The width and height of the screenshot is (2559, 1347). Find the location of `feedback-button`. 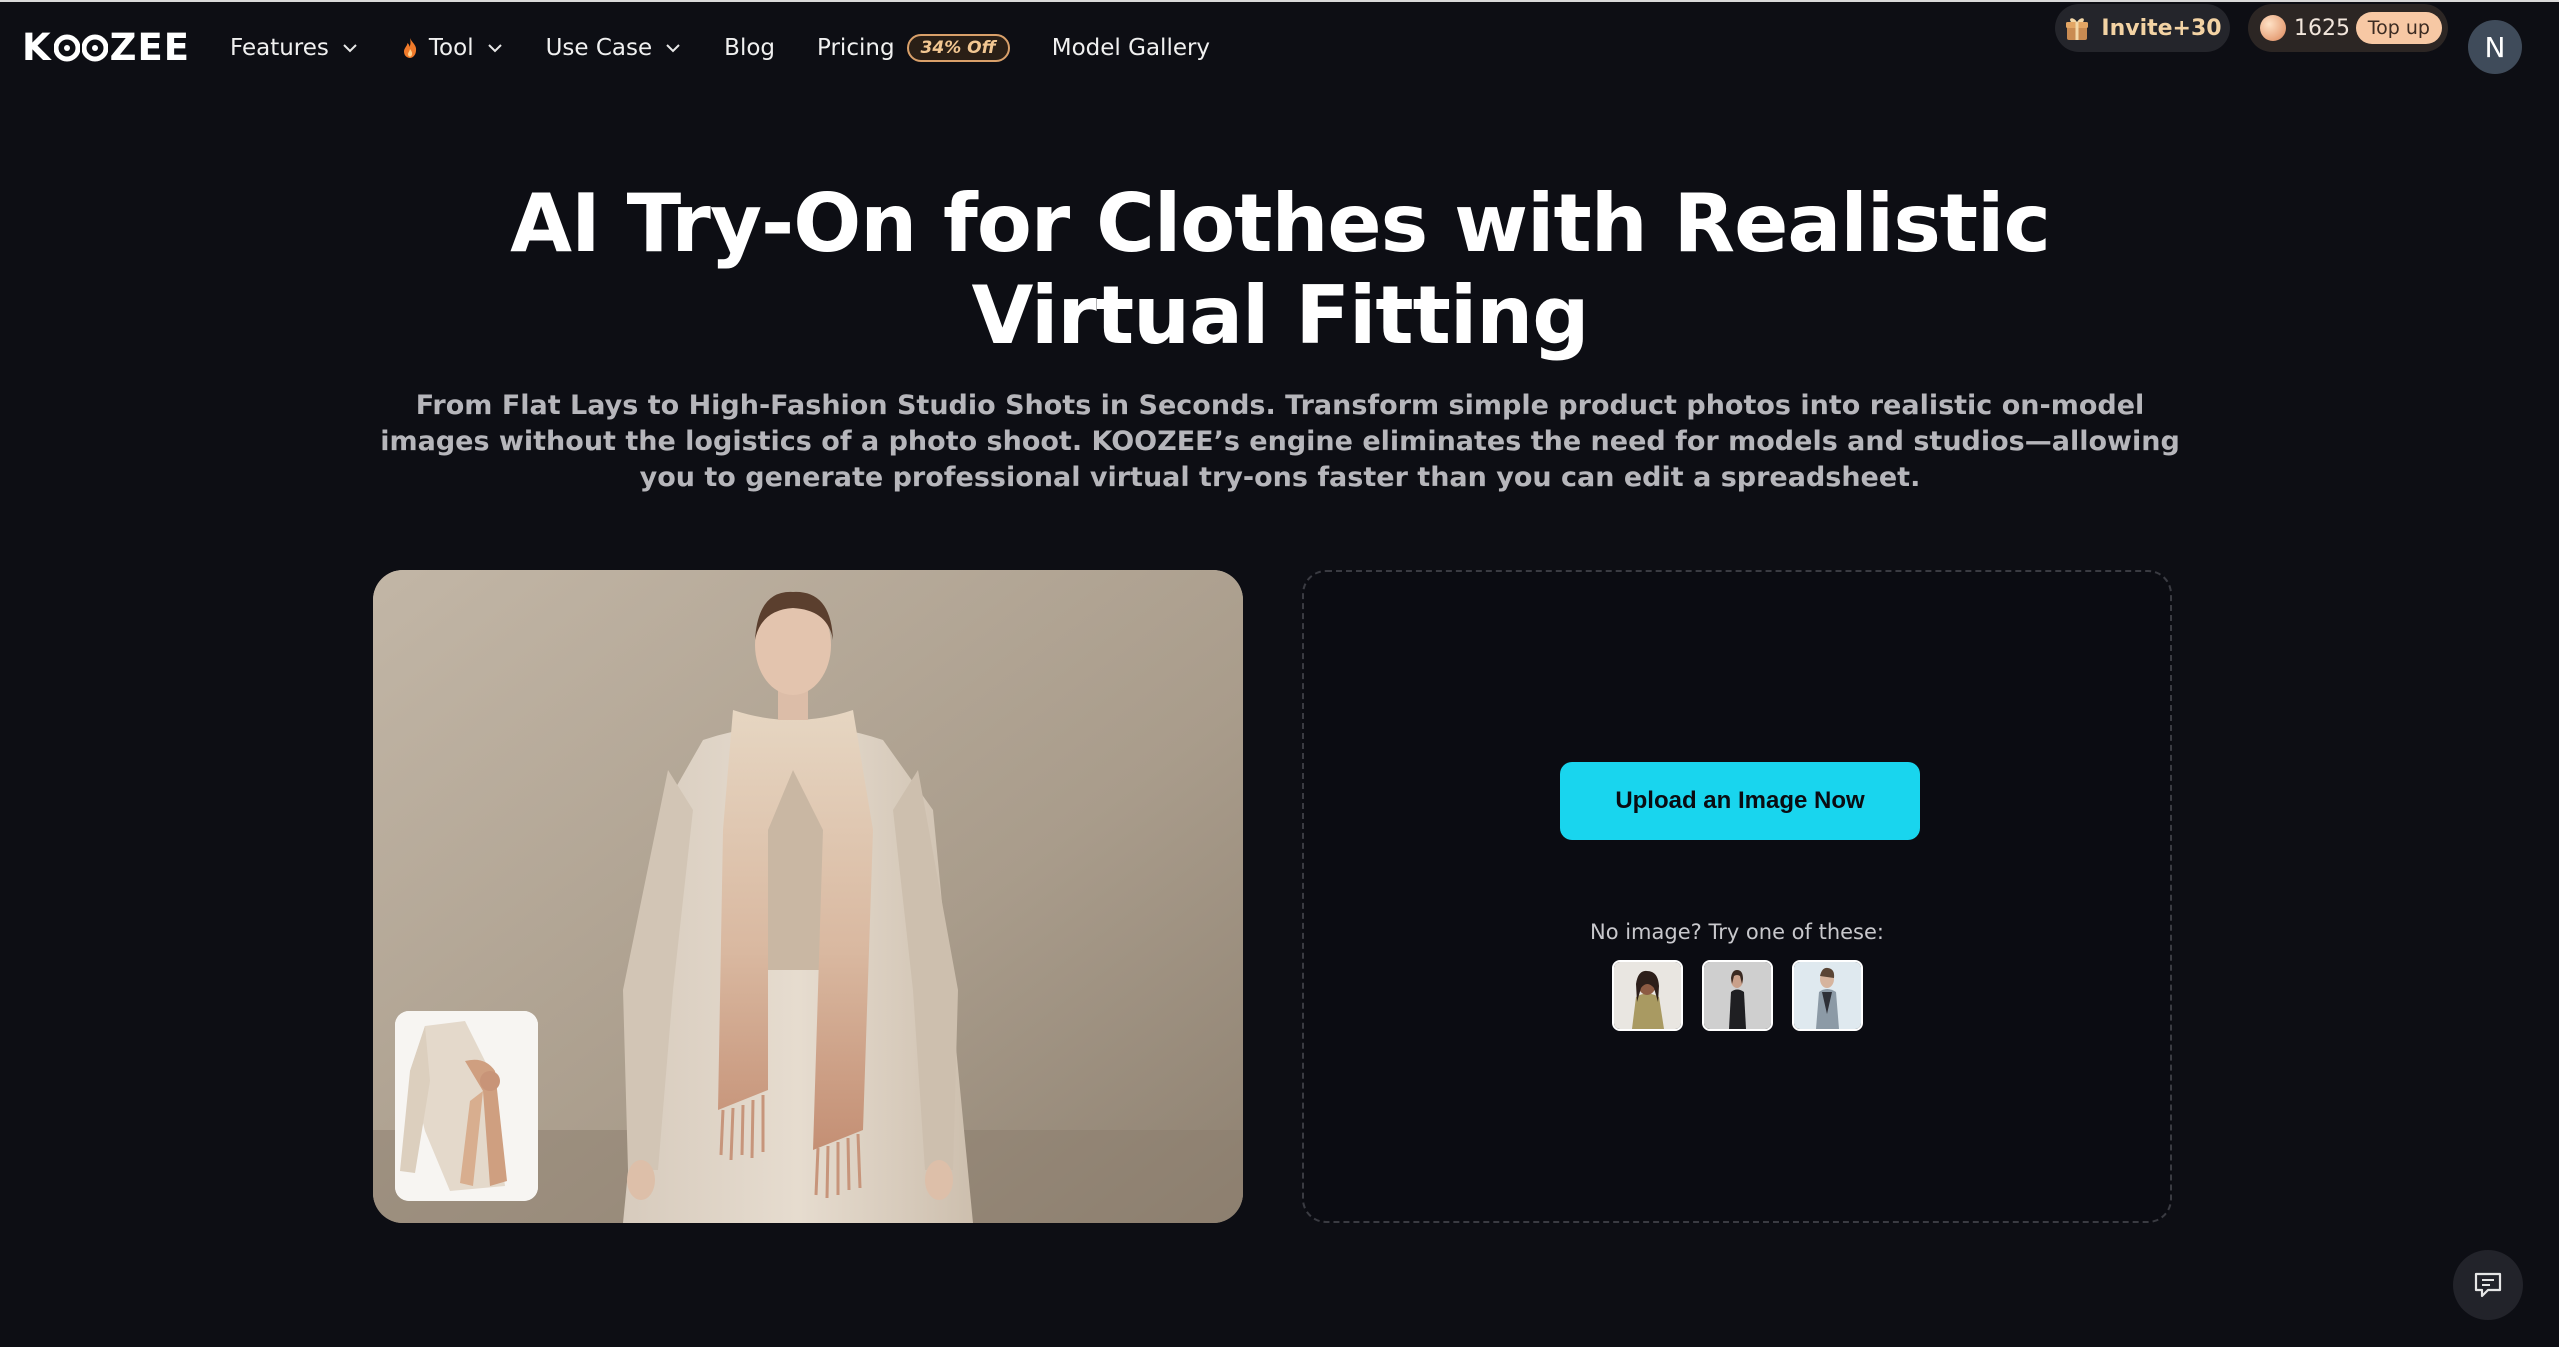

feedback-button is located at coordinates (2488, 1285).